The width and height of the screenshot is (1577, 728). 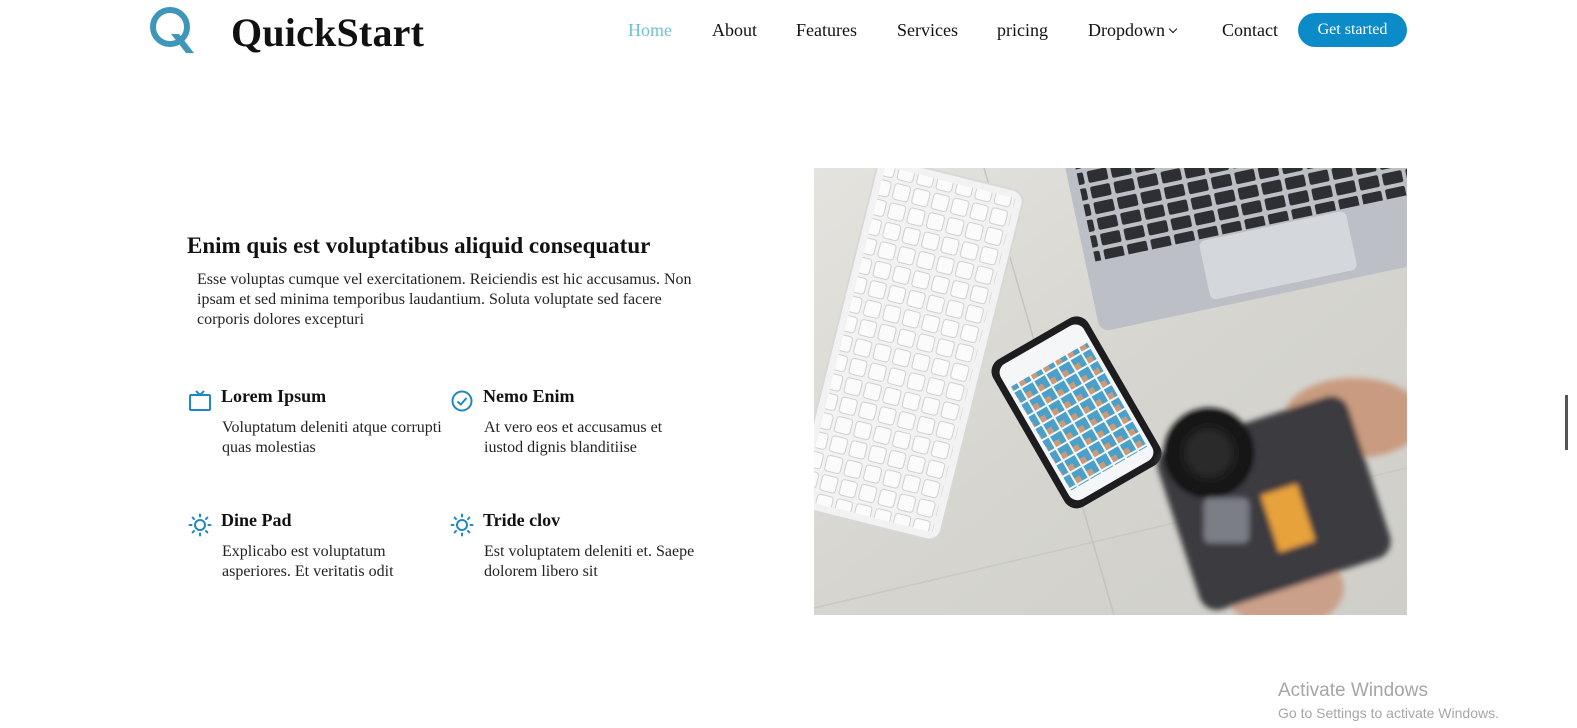 I want to click on brand-logo, so click(x=172, y=30).